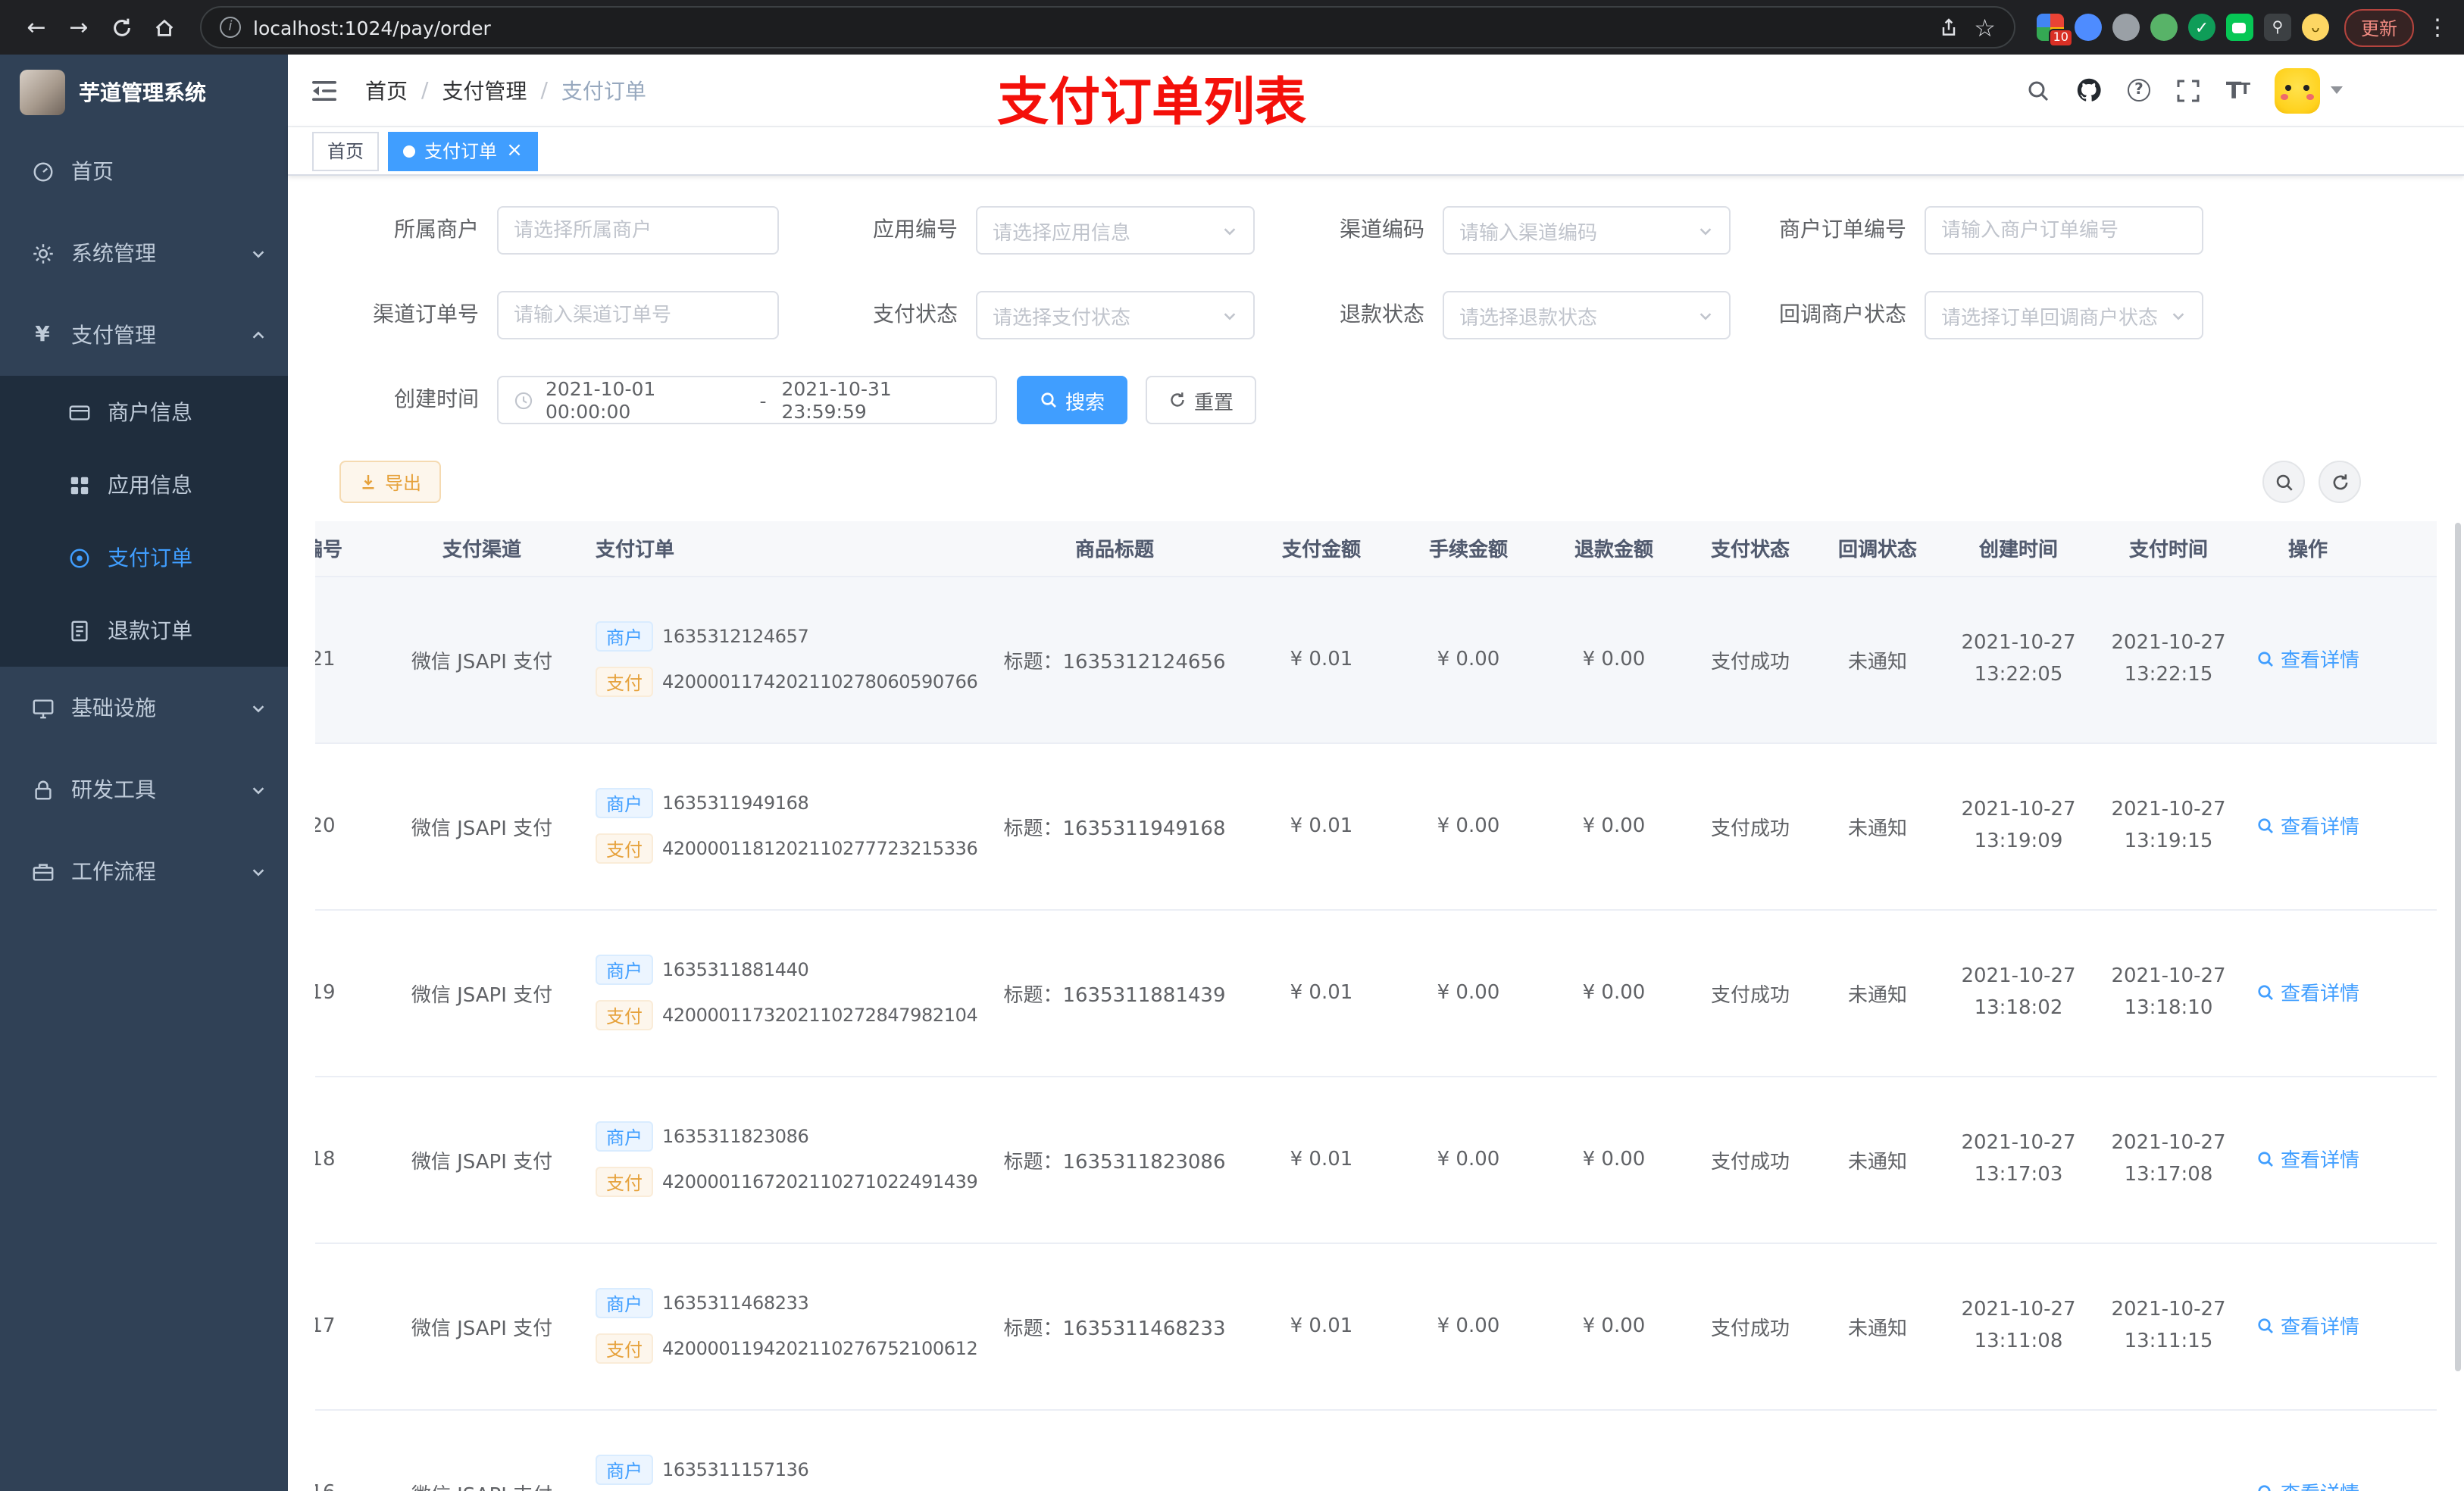  I want to click on bookmark-star-icon: ☆, so click(1985, 27).